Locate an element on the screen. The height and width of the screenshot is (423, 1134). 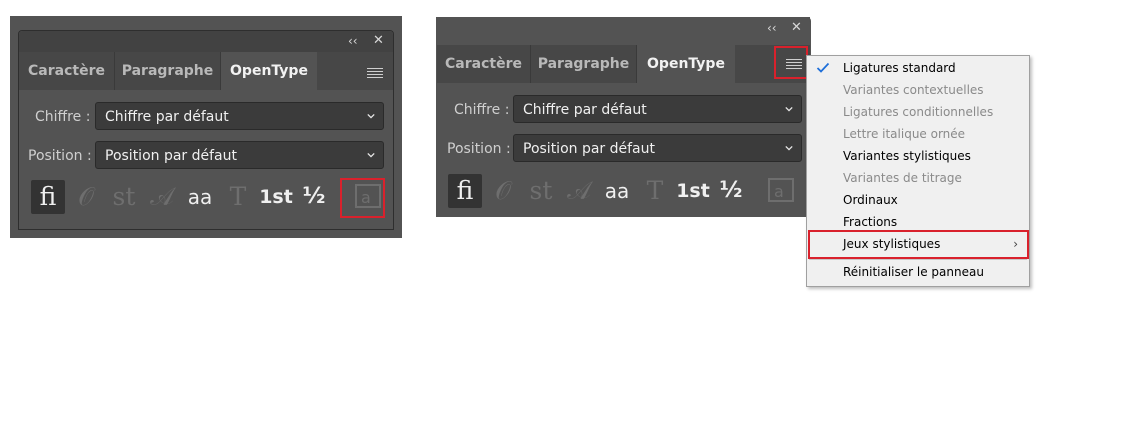
highlight-stylistic-sets is located at coordinates (362, 198).